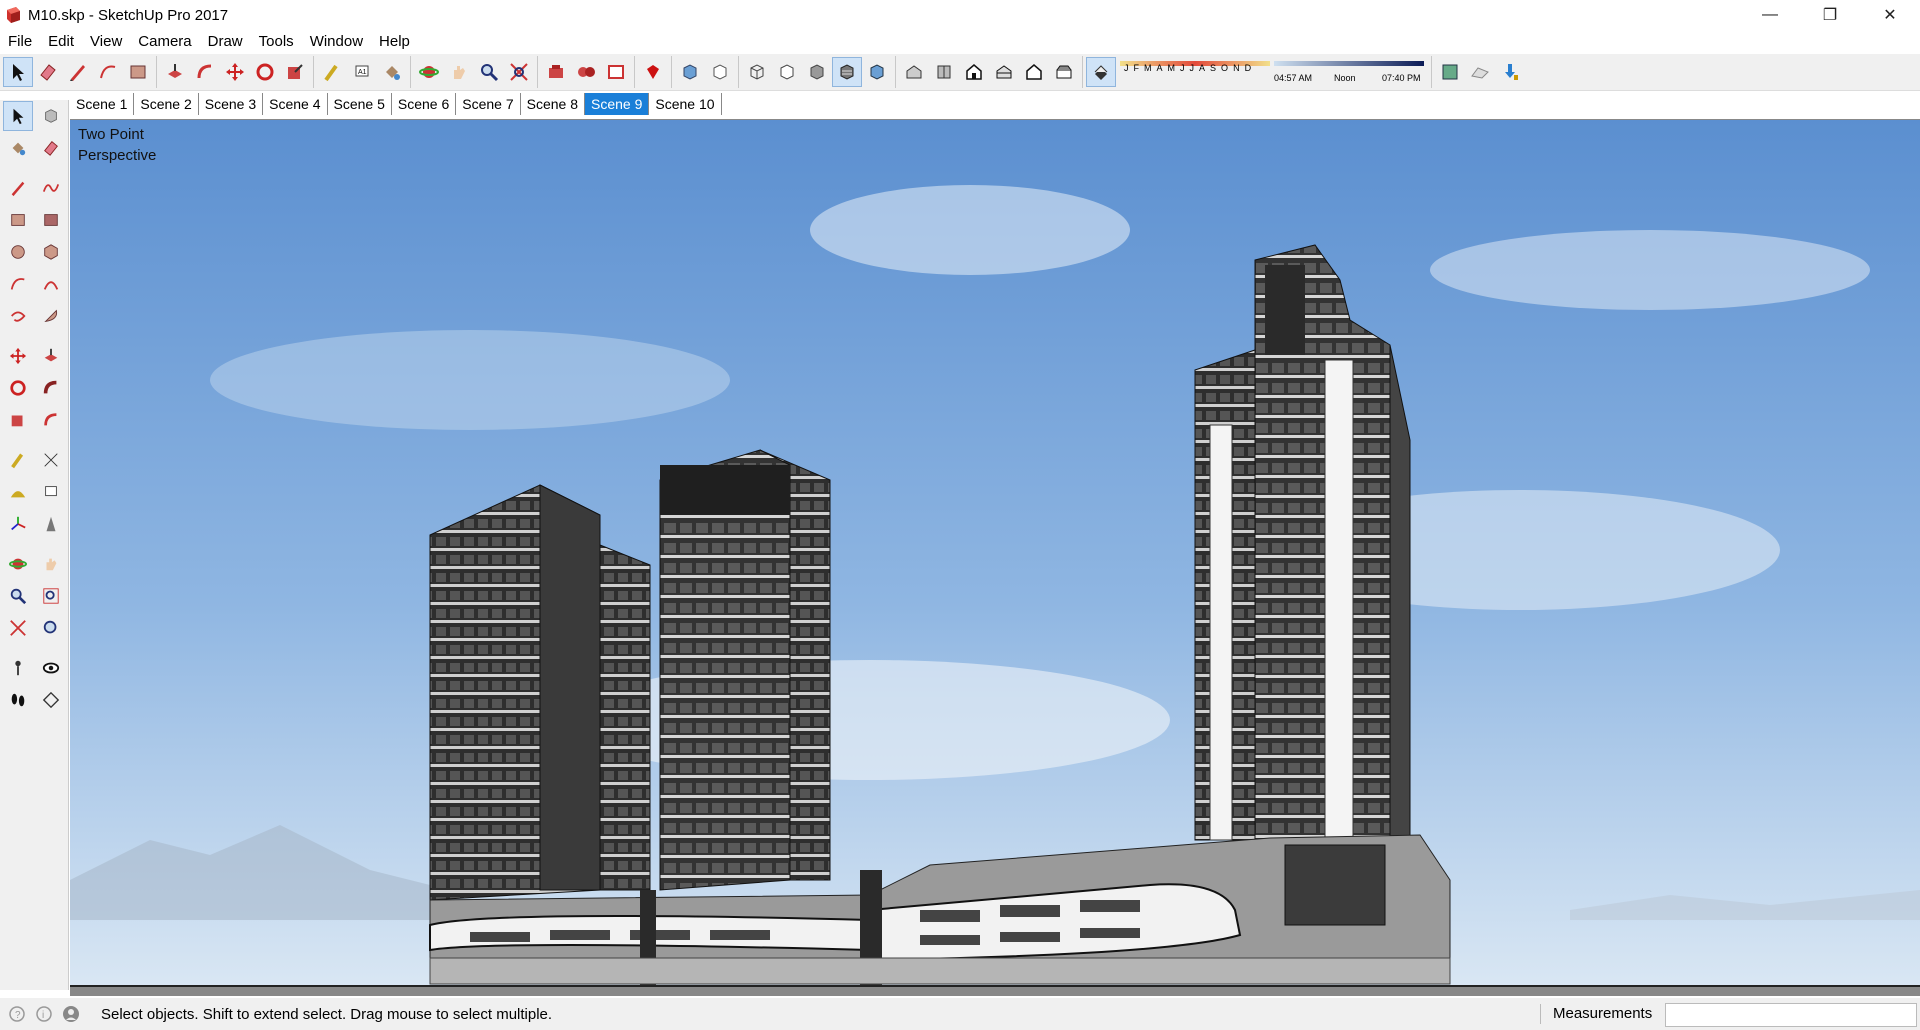 The image size is (1920, 1030). What do you see at coordinates (974, 72) in the screenshot?
I see `front-view-button` at bounding box center [974, 72].